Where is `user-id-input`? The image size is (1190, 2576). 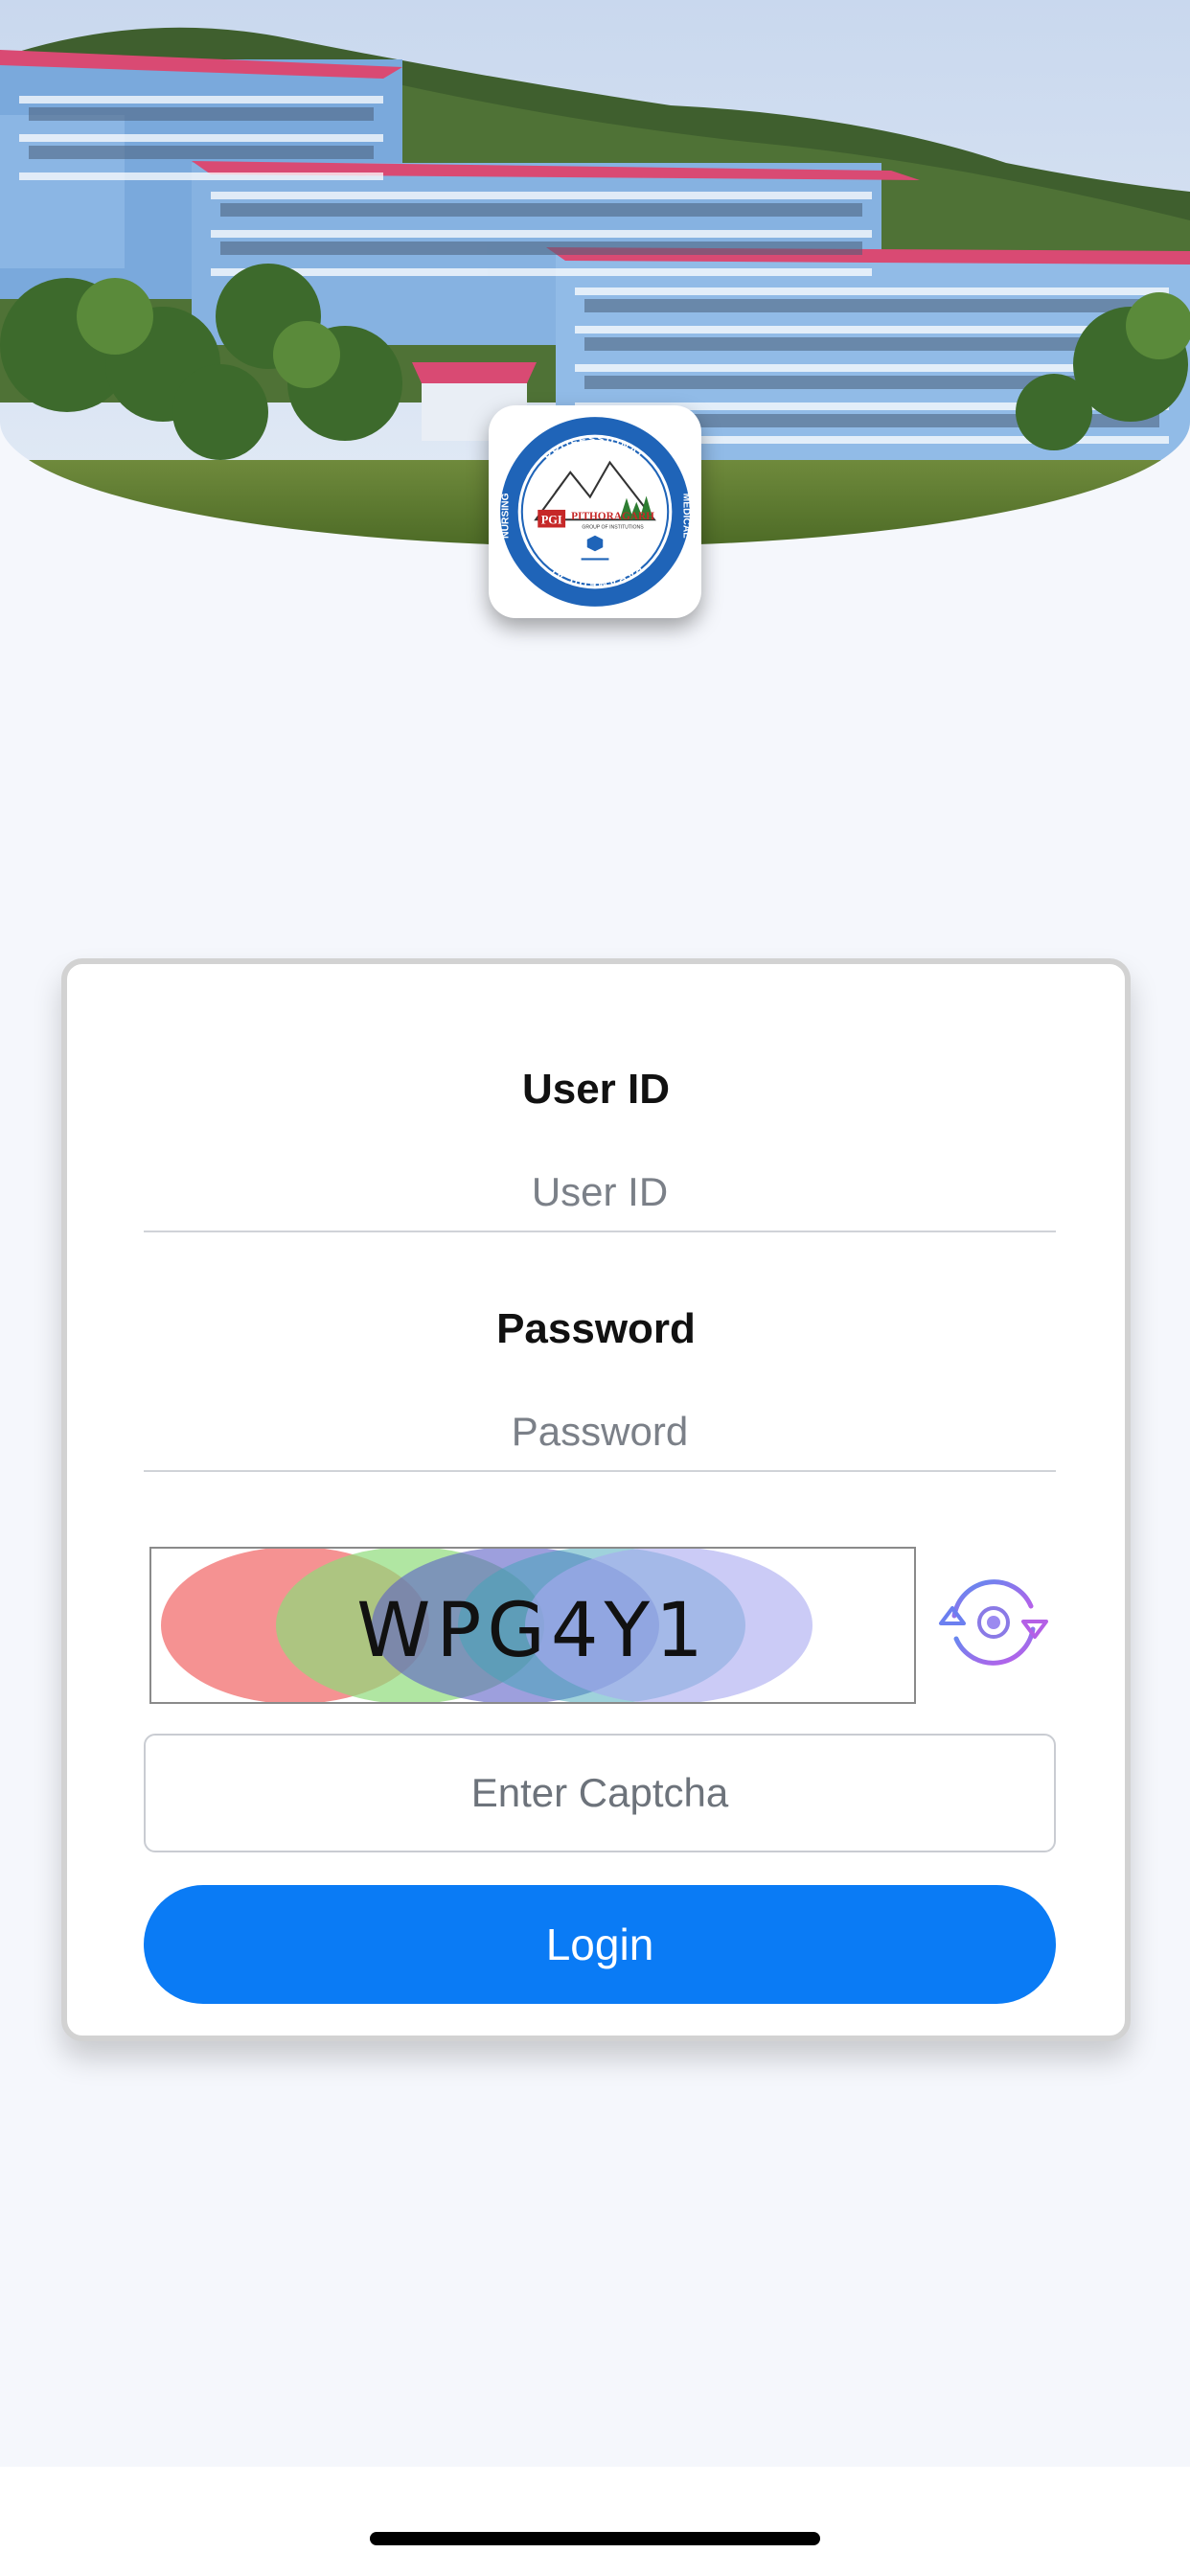 user-id-input is located at coordinates (600, 1193).